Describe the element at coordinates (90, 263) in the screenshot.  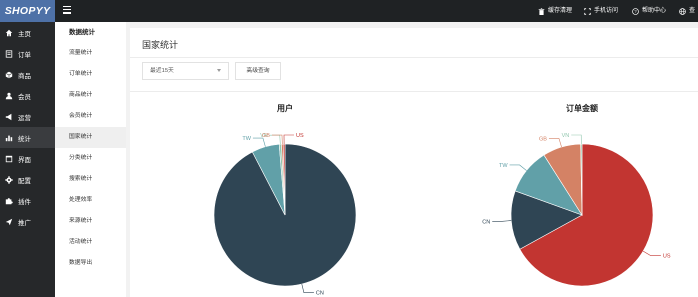
I see `submenu-item-export: 数据导出` at that location.